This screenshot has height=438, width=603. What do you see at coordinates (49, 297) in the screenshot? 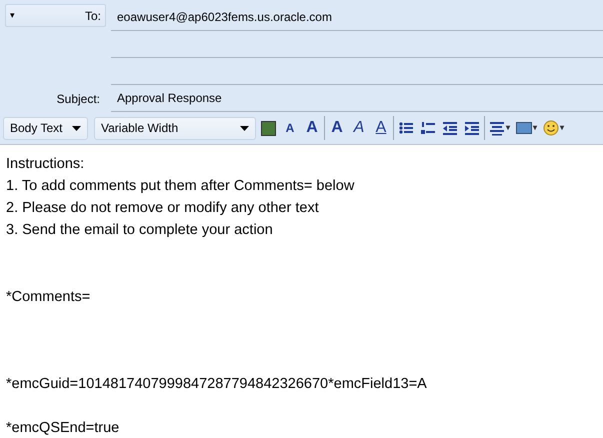
I see `body-text-line: *Comments=` at bounding box center [49, 297].